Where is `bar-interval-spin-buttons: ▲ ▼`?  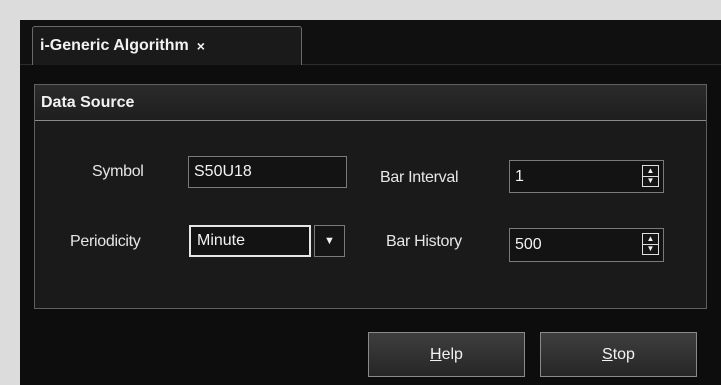
bar-interval-spin-buttons: ▲ ▼ is located at coordinates (650, 176).